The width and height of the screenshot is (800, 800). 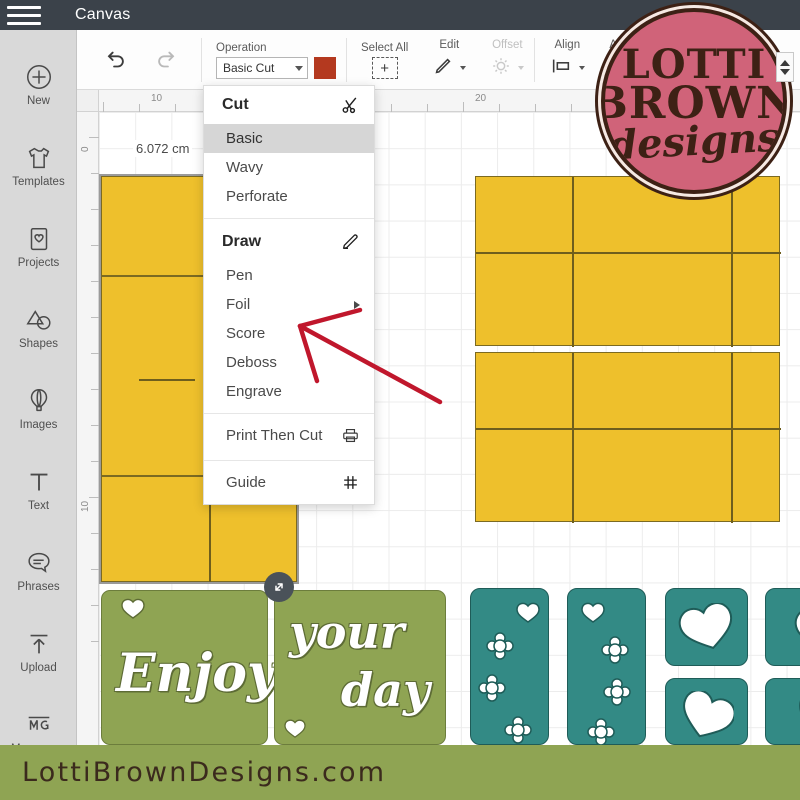 I want to click on sidebar-item-upload: Upload, so click(x=38, y=651).